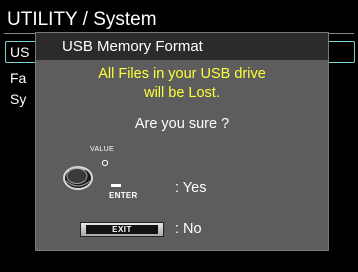 Image resolution: width=358 pixels, height=272 pixels. What do you see at coordinates (188, 229) in the screenshot?
I see `no-option: : No` at bounding box center [188, 229].